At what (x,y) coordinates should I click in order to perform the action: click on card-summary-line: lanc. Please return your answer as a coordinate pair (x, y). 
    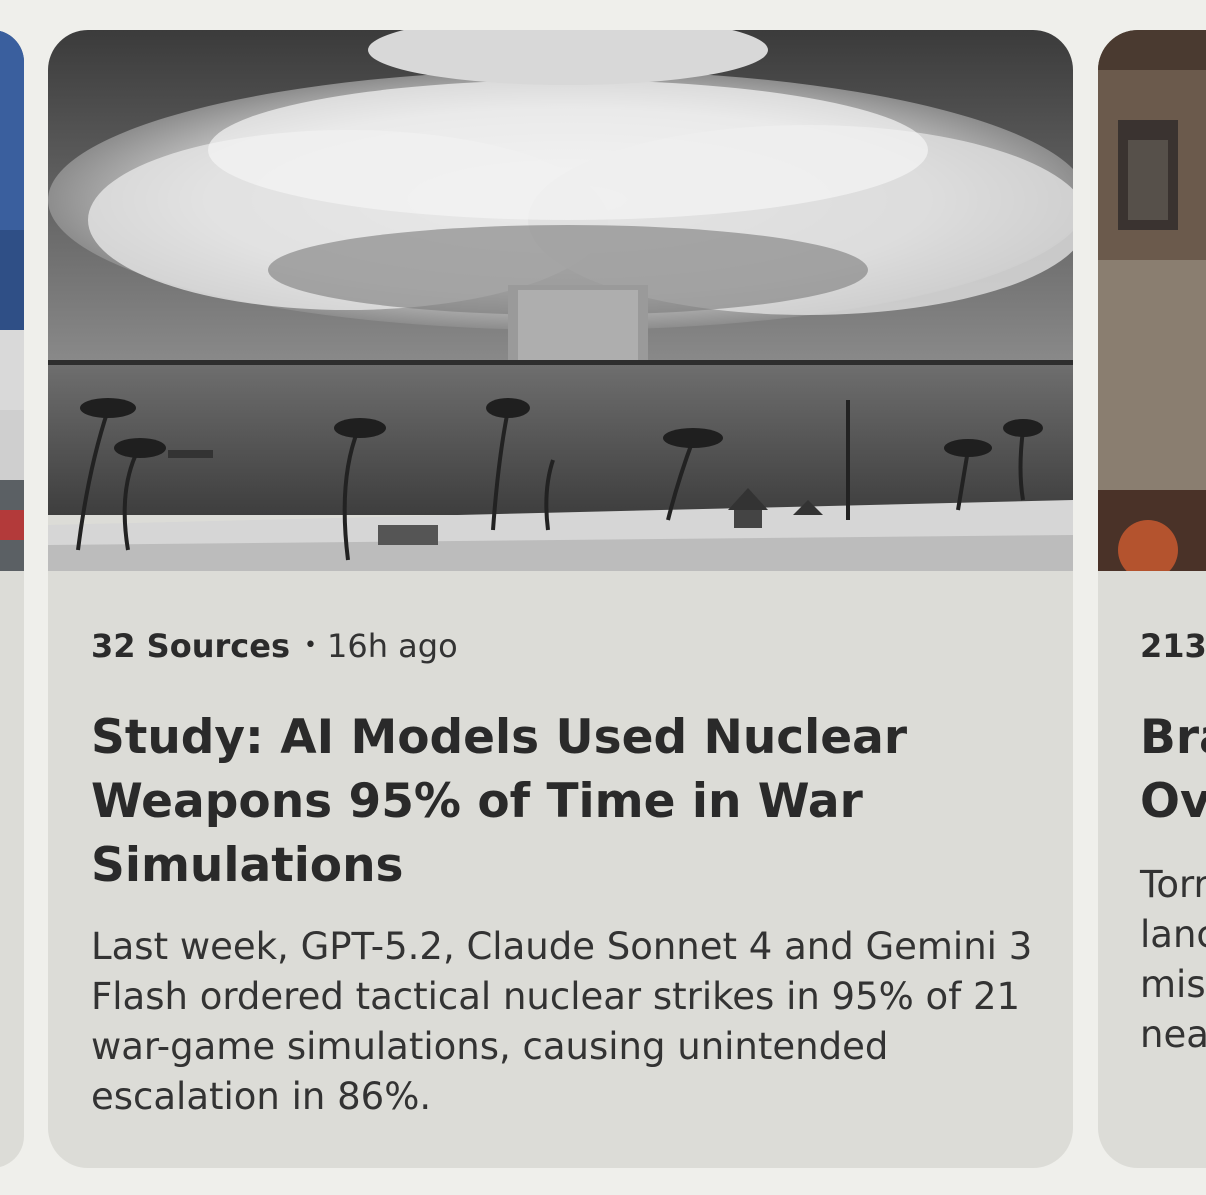
    Looking at the image, I should click on (1173, 934).